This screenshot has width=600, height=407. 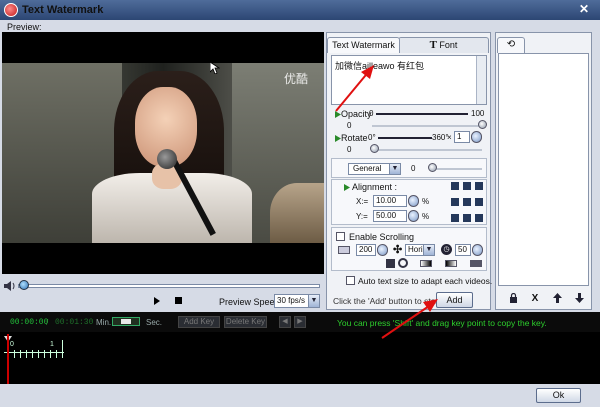 I want to click on position-mode-select: General ▼, so click(x=374, y=169).